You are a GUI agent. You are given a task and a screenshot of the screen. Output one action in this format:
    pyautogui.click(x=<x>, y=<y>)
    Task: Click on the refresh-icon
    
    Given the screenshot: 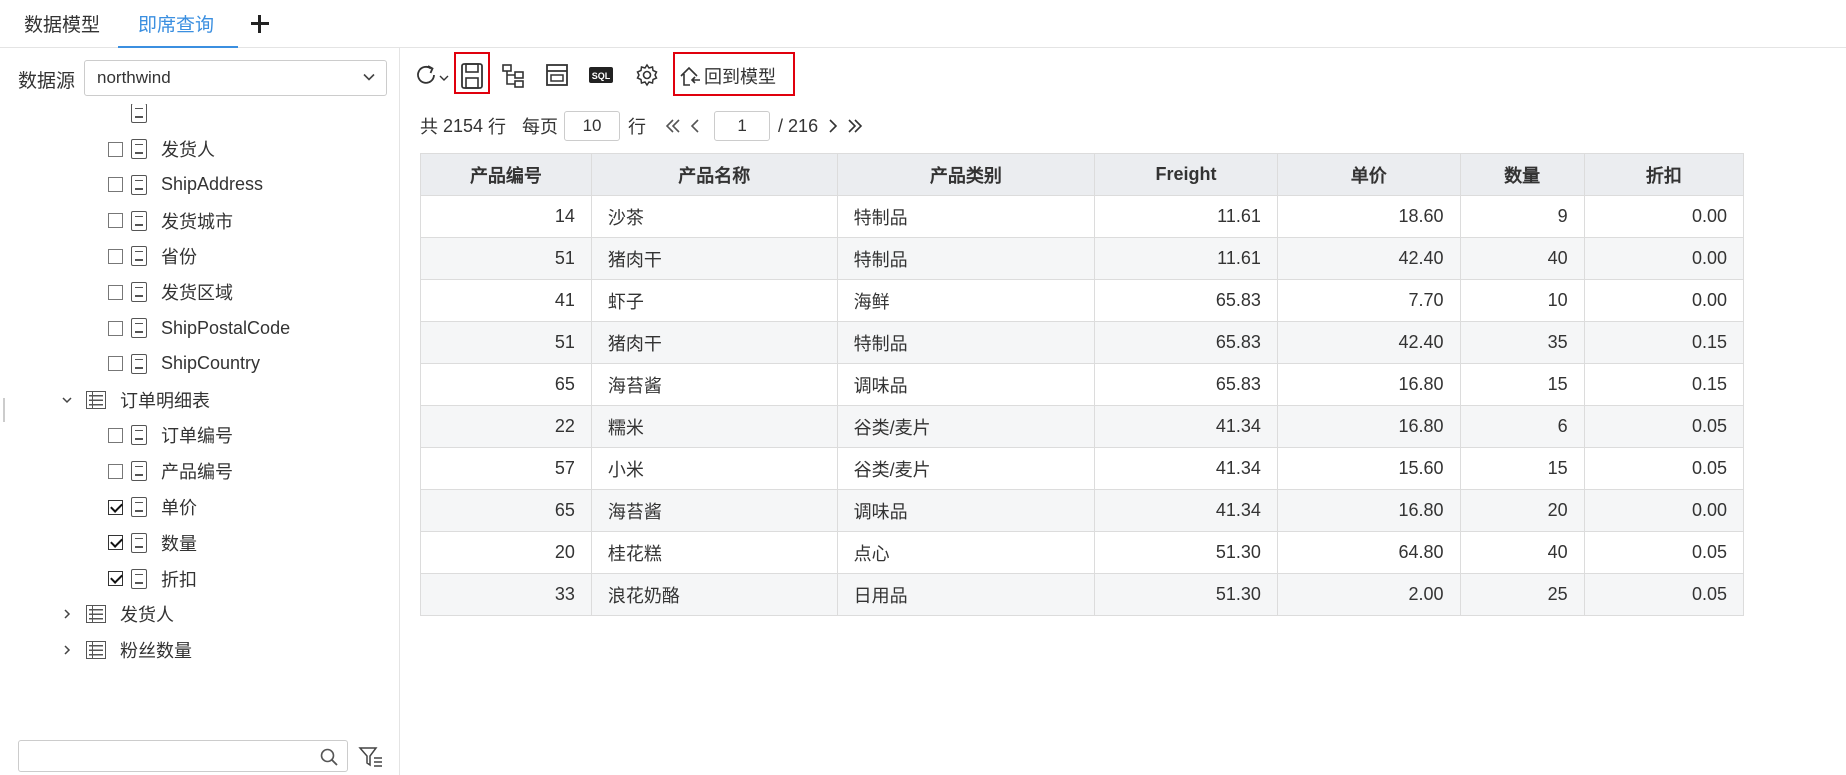 What is the action you would take?
    pyautogui.click(x=426, y=75)
    